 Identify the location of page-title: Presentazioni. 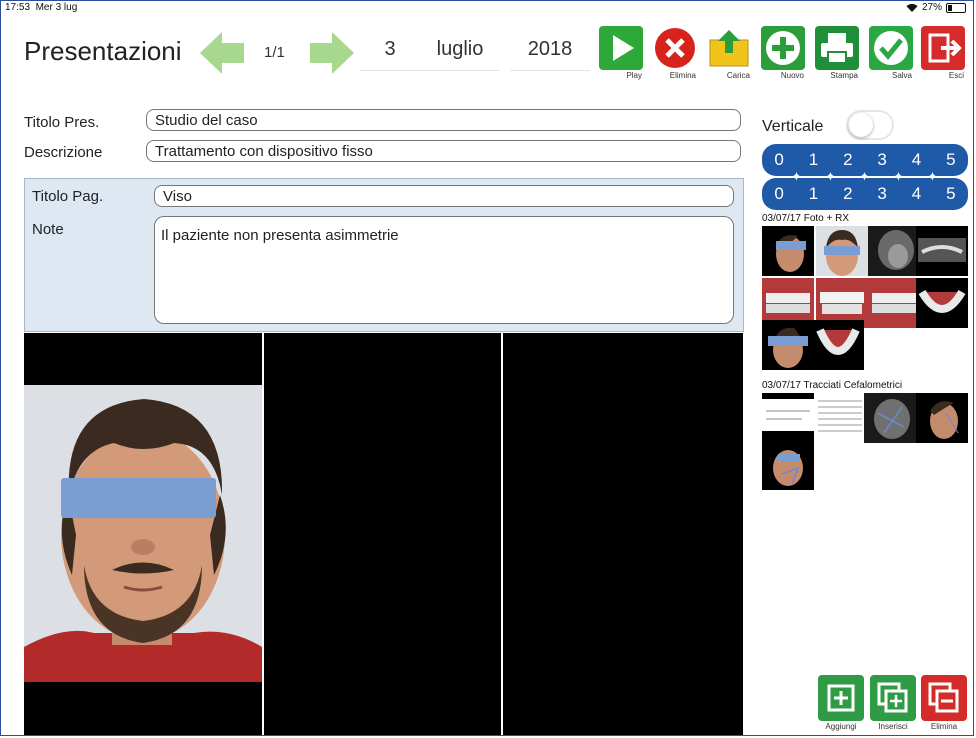
(103, 51).